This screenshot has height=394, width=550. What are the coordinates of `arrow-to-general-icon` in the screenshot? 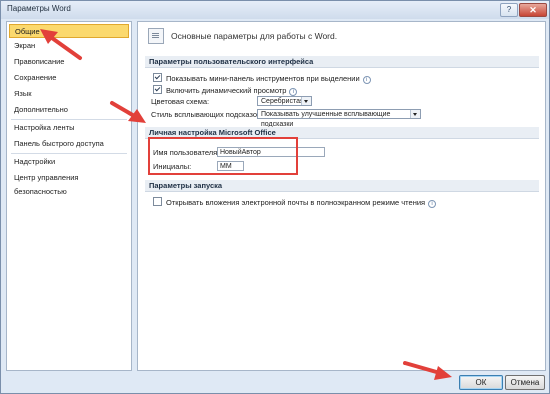 It's located at (66, 48).